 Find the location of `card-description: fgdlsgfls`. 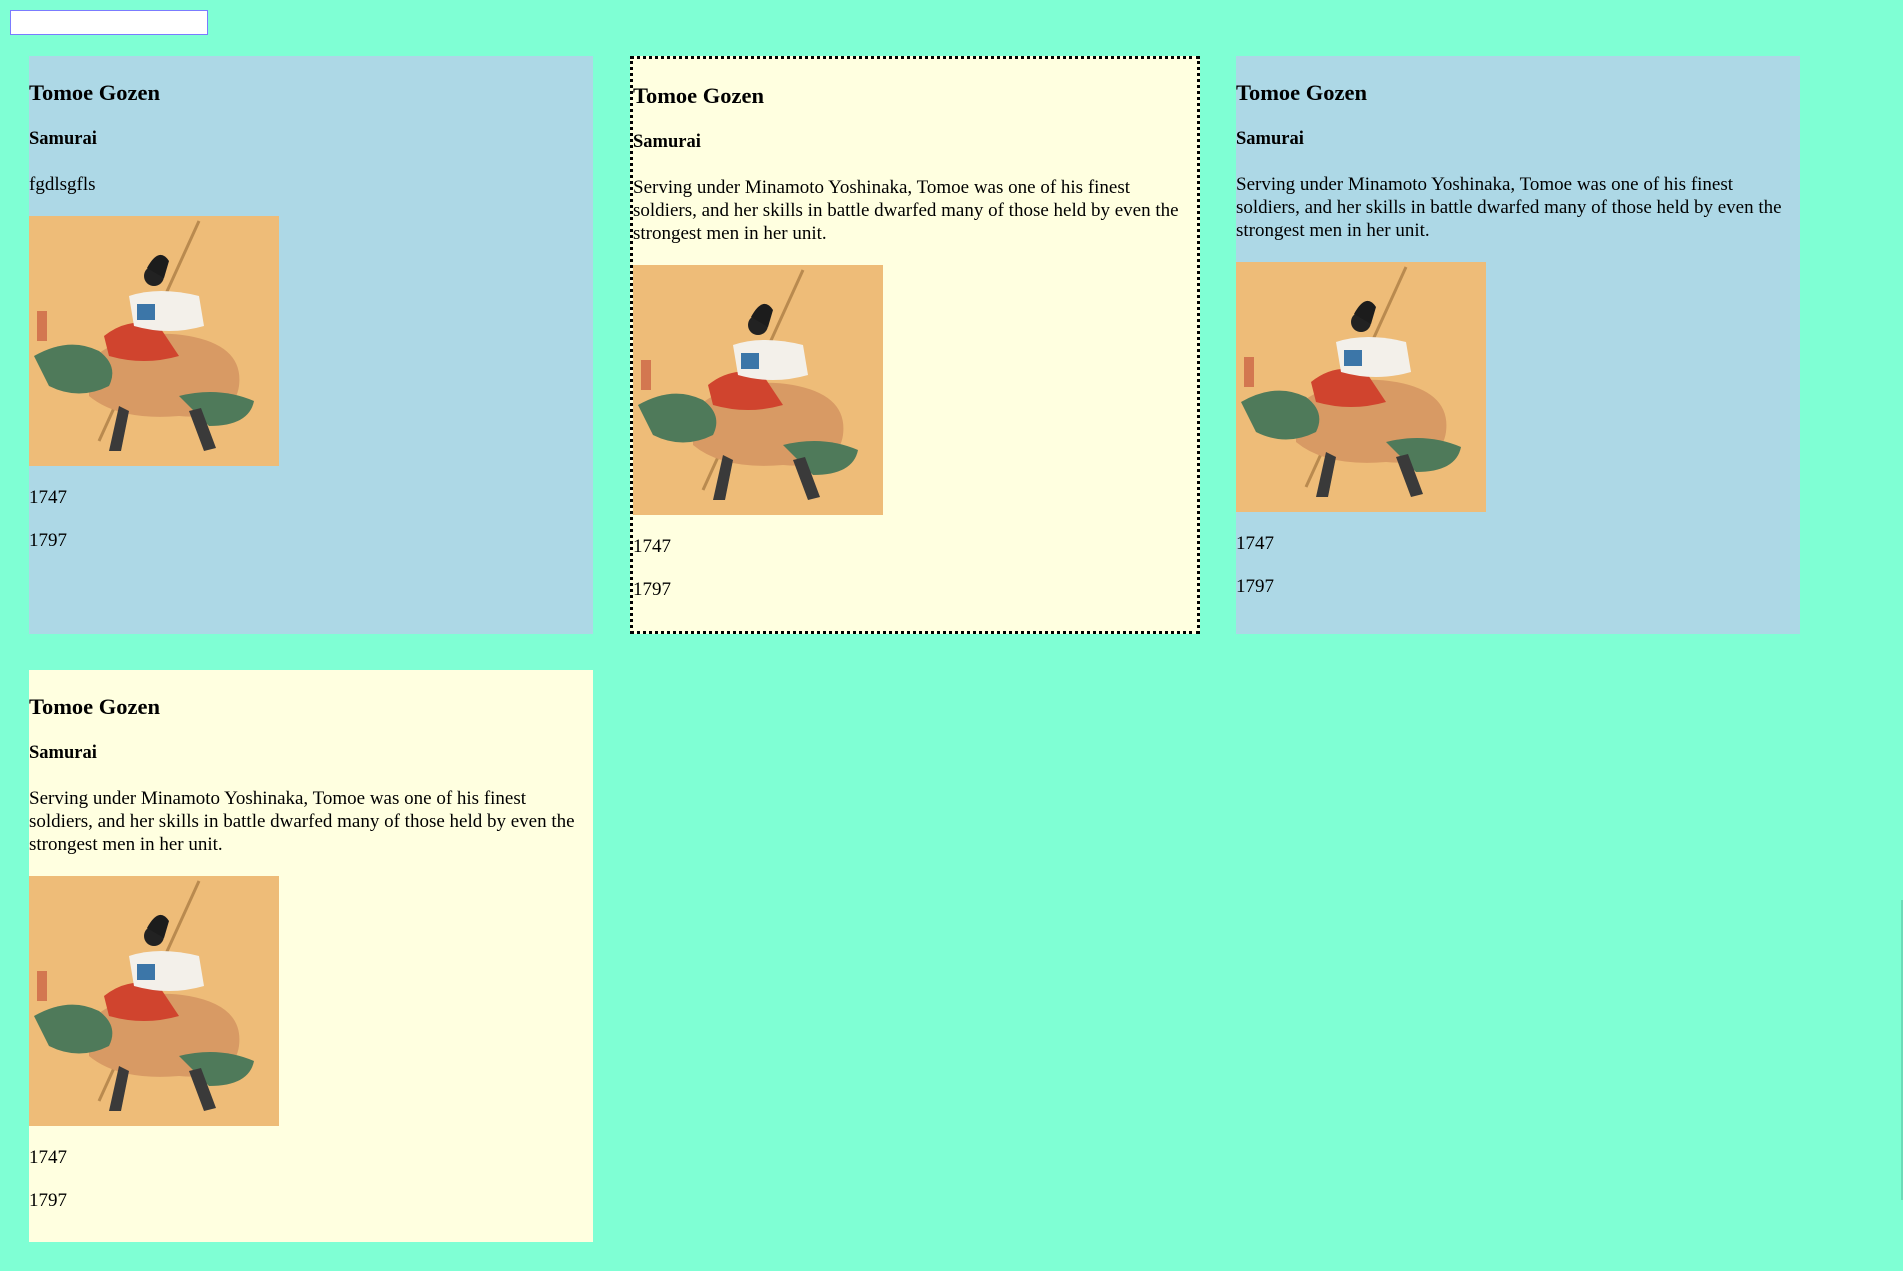

card-description: fgdlsgfls is located at coordinates (62, 184).